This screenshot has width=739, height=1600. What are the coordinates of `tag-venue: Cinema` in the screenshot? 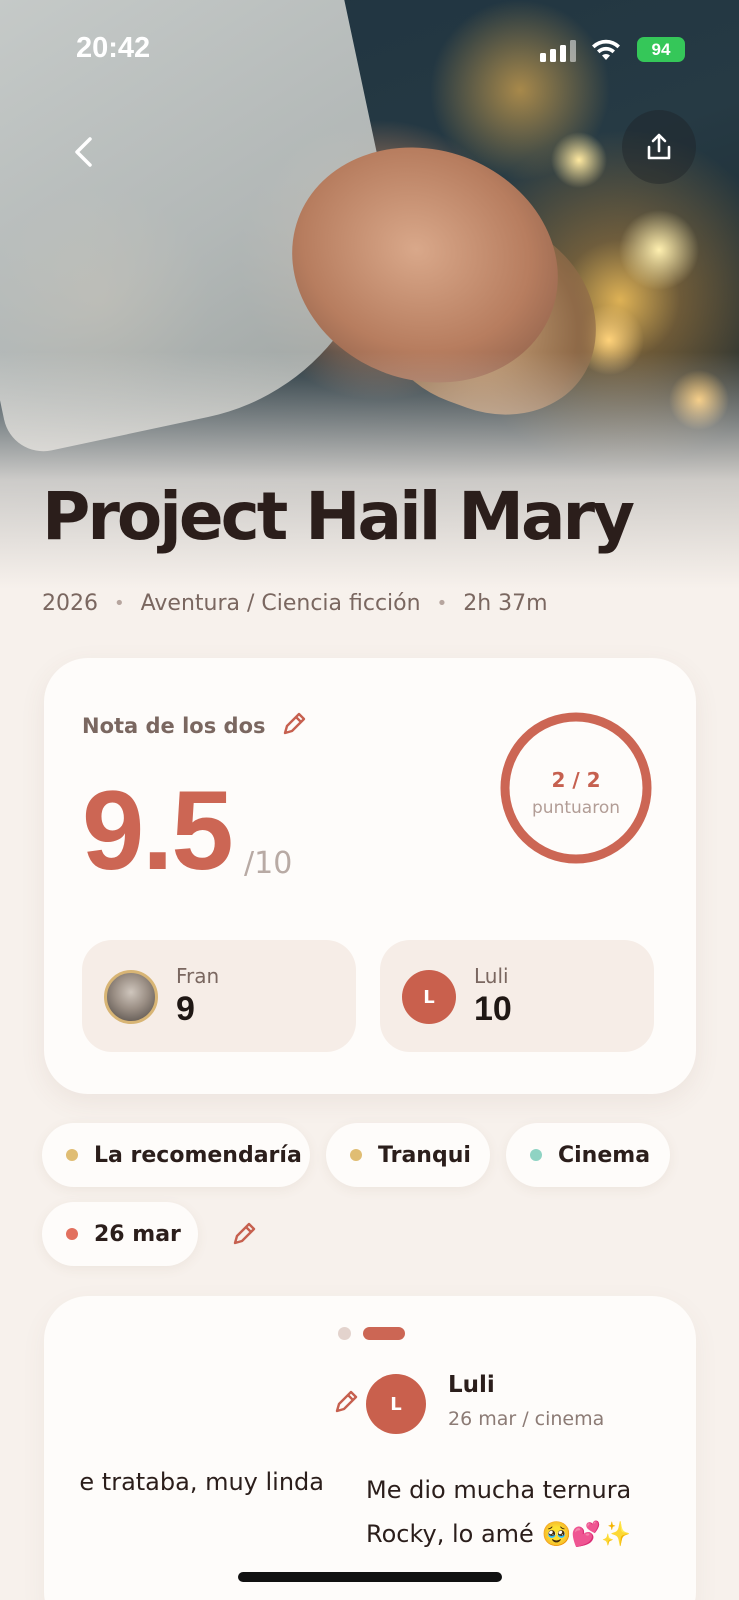 It's located at (588, 1155).